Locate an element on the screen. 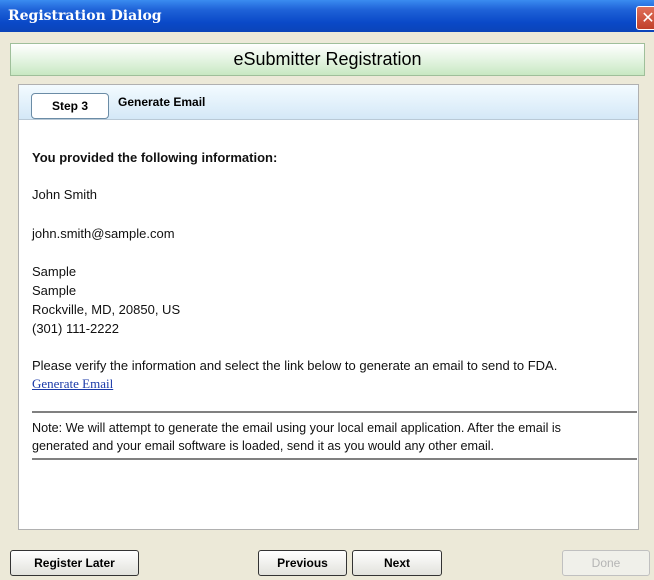  previous-button: Previous is located at coordinates (302, 563).